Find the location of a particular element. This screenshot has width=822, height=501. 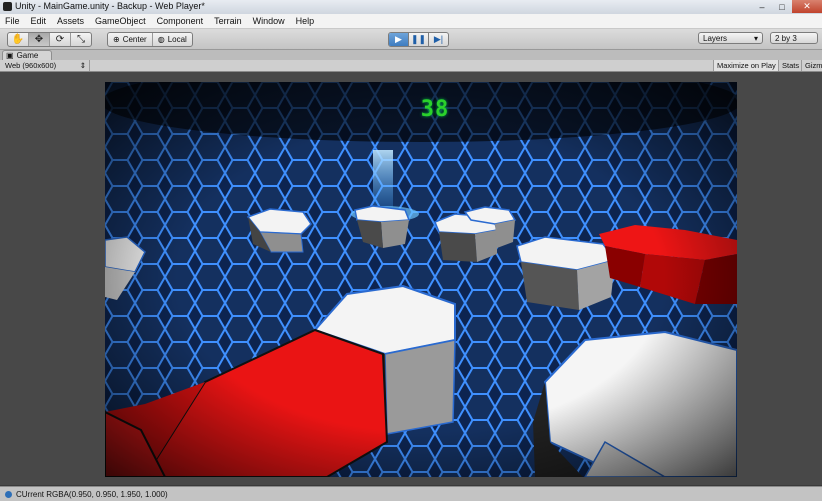

gizmos-toggle: Gizm is located at coordinates (811, 65).